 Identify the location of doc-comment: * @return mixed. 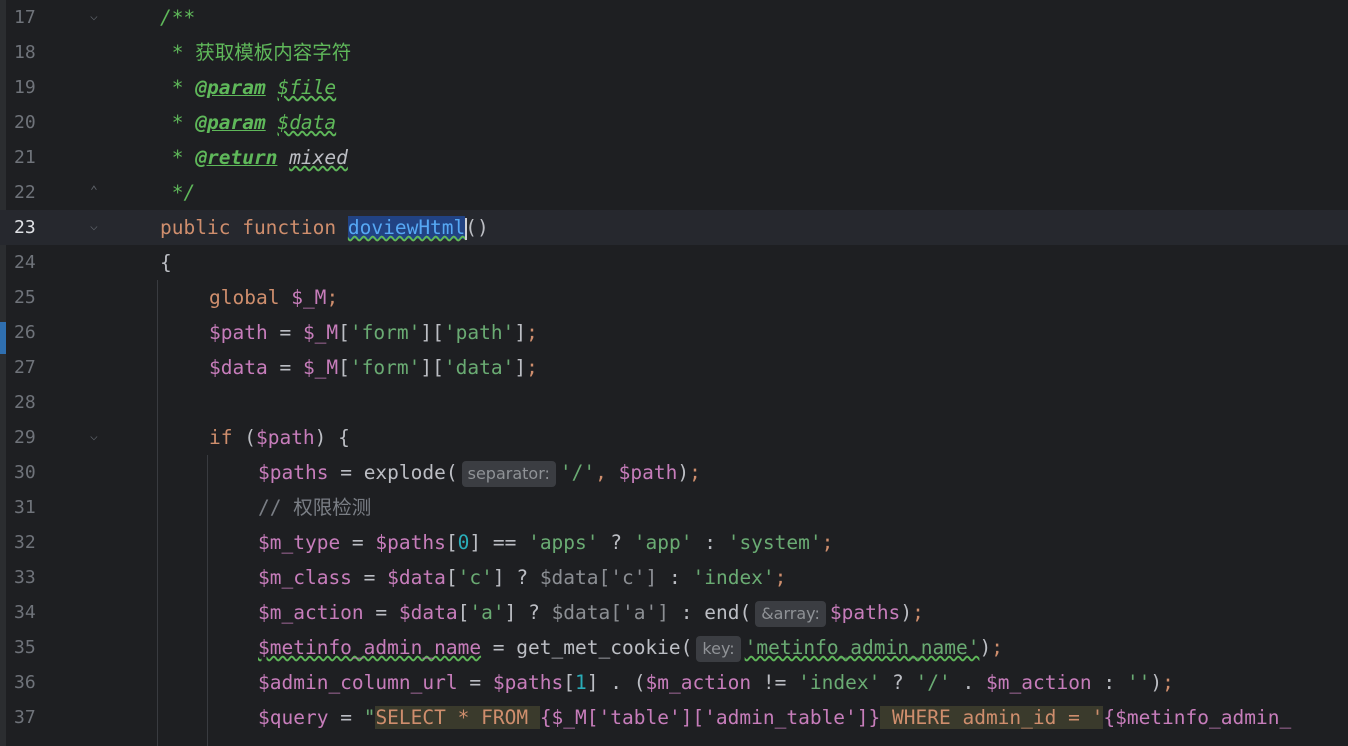
(259, 157).